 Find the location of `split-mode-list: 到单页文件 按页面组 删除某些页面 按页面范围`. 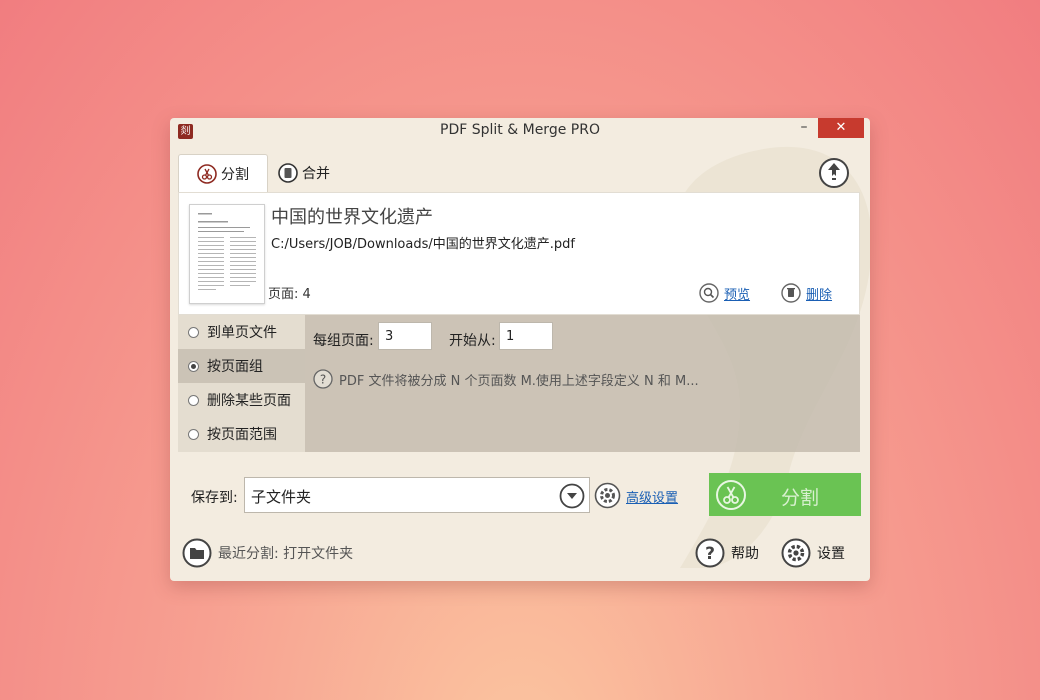

split-mode-list: 到单页文件 按页面组 删除某些页面 按页面范围 is located at coordinates (241, 383).